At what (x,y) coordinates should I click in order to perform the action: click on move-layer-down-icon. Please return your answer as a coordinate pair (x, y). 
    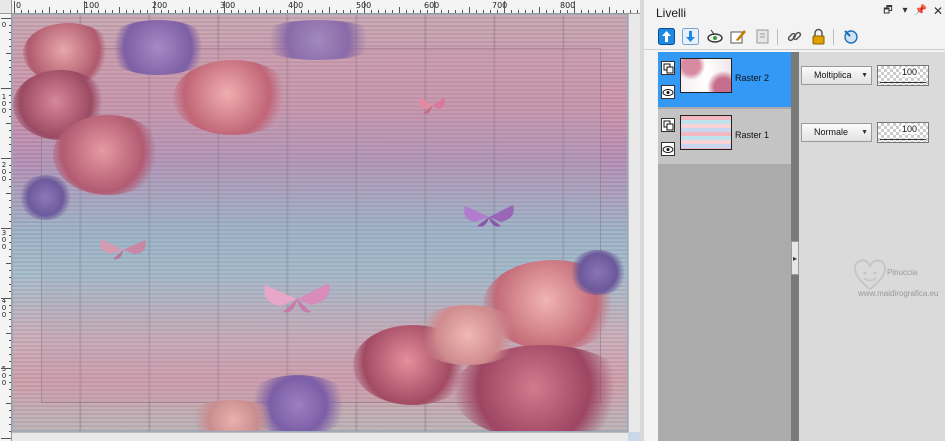
    Looking at the image, I should click on (690, 36).